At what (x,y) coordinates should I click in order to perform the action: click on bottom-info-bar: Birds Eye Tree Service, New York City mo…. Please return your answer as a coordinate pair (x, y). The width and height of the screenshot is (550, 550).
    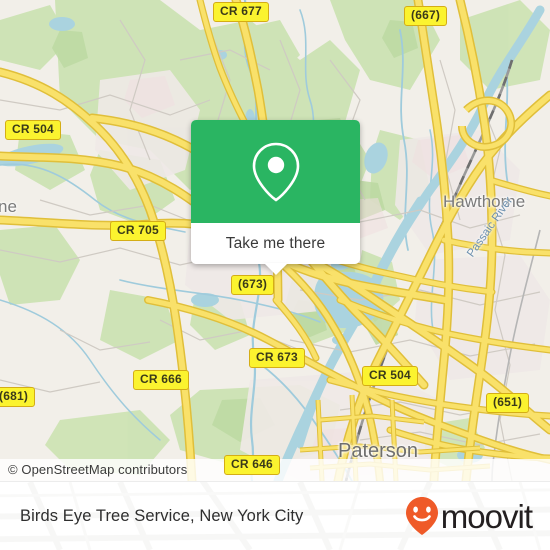
    Looking at the image, I should click on (275, 515).